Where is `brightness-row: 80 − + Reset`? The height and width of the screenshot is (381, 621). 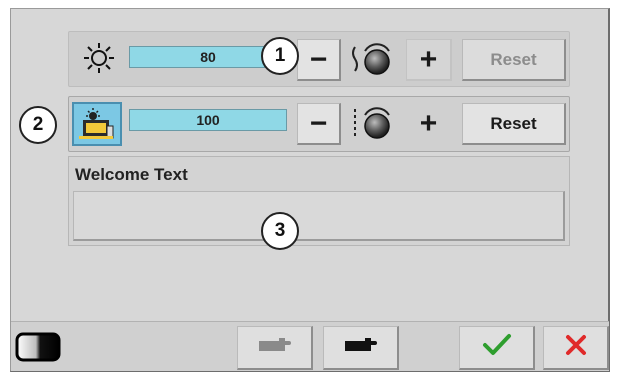
brightness-row: 80 − + Reset is located at coordinates (319, 59).